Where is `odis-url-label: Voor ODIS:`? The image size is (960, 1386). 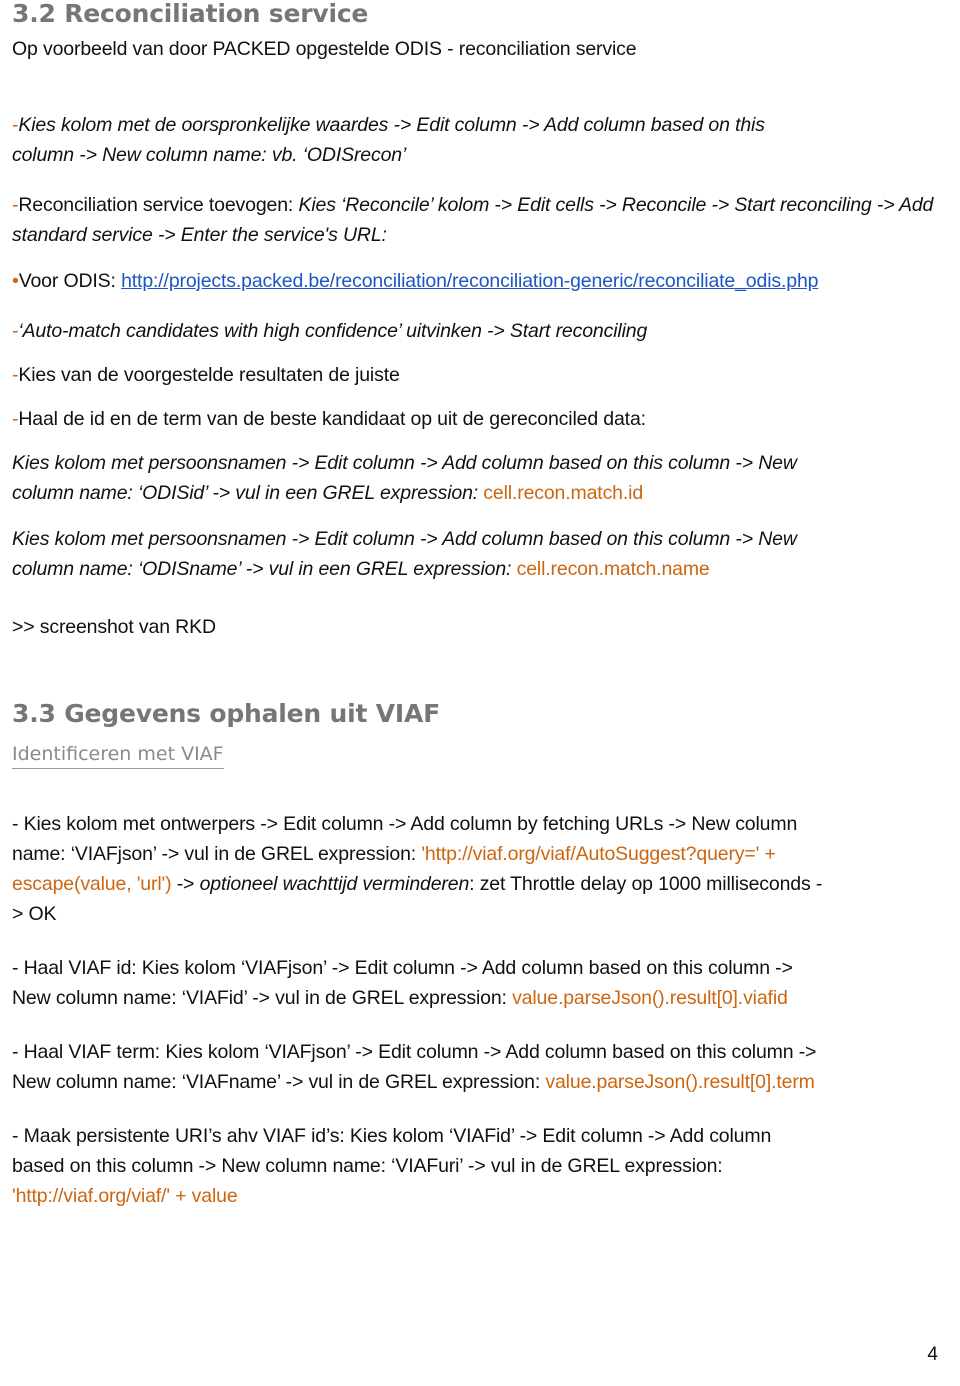
odis-url-label: Voor ODIS: is located at coordinates (70, 281).